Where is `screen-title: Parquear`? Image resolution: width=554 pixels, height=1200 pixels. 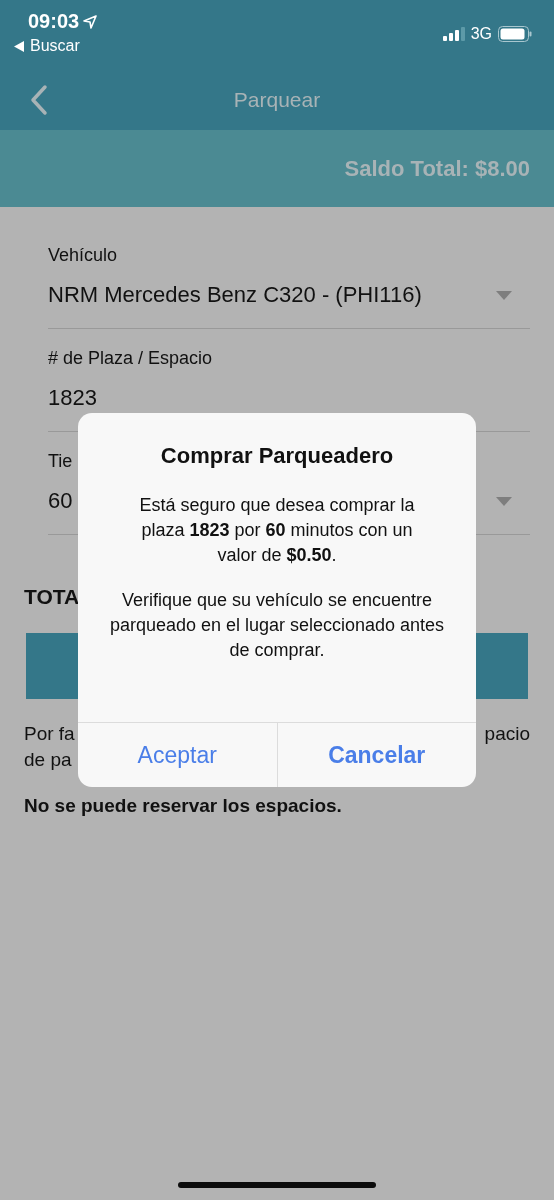 screen-title: Parquear is located at coordinates (277, 100).